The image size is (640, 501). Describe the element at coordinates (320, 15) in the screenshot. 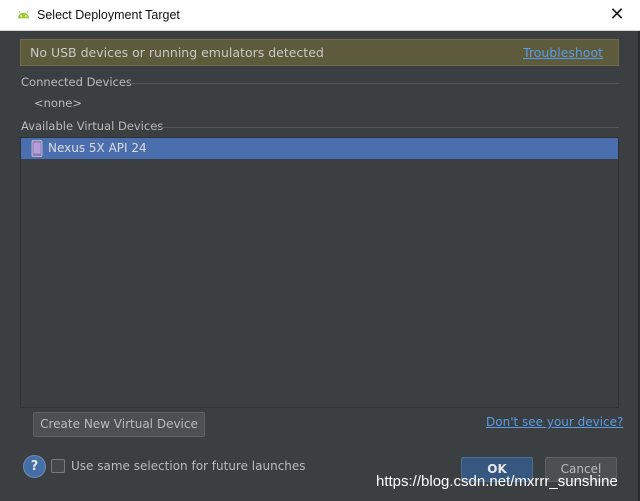

I see `title-bar: Select Deployment Target ✕` at that location.